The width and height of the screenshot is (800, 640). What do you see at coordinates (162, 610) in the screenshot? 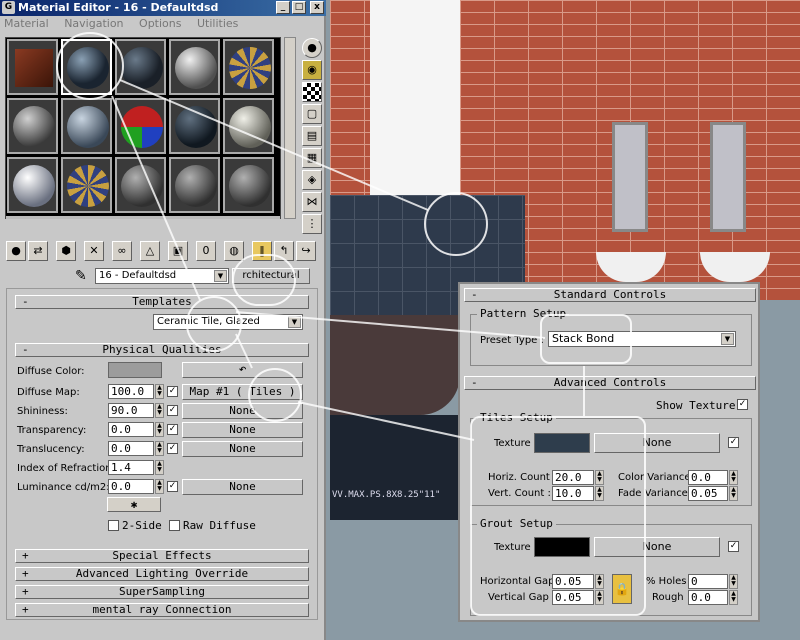
I see `mental-ray-connection-header: + mental ray Connection` at bounding box center [162, 610].